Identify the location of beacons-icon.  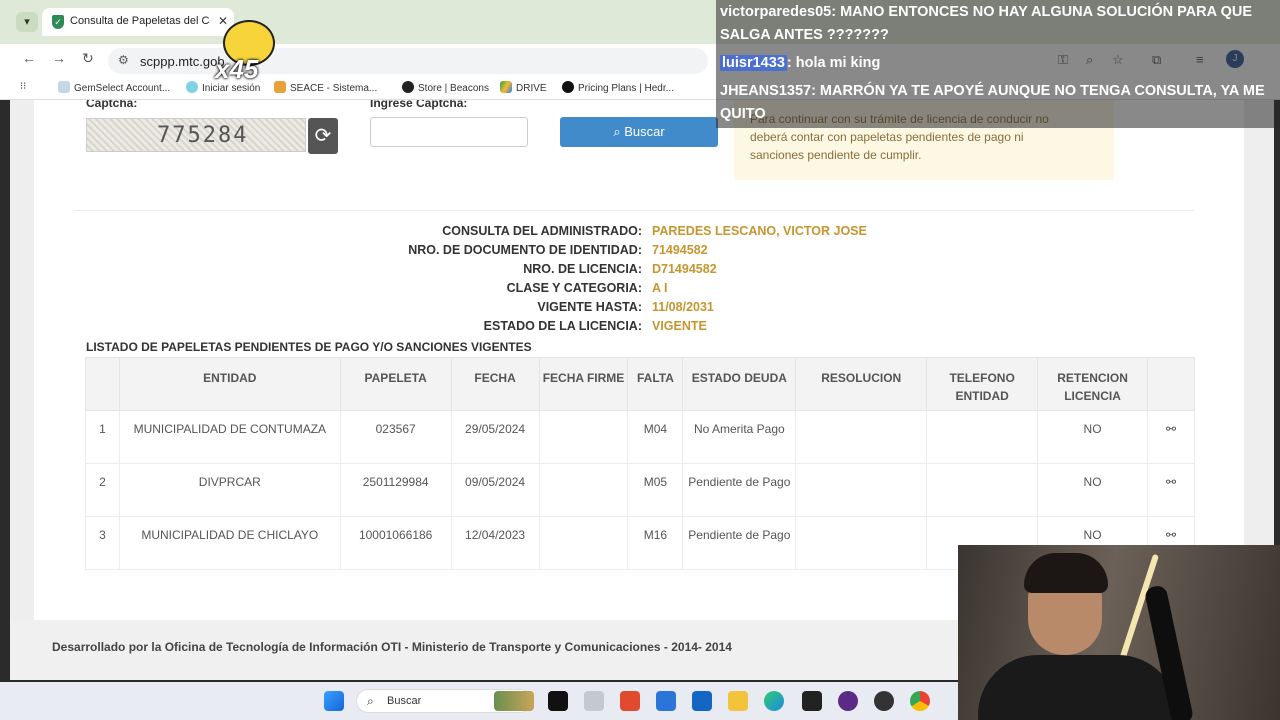
(408, 87).